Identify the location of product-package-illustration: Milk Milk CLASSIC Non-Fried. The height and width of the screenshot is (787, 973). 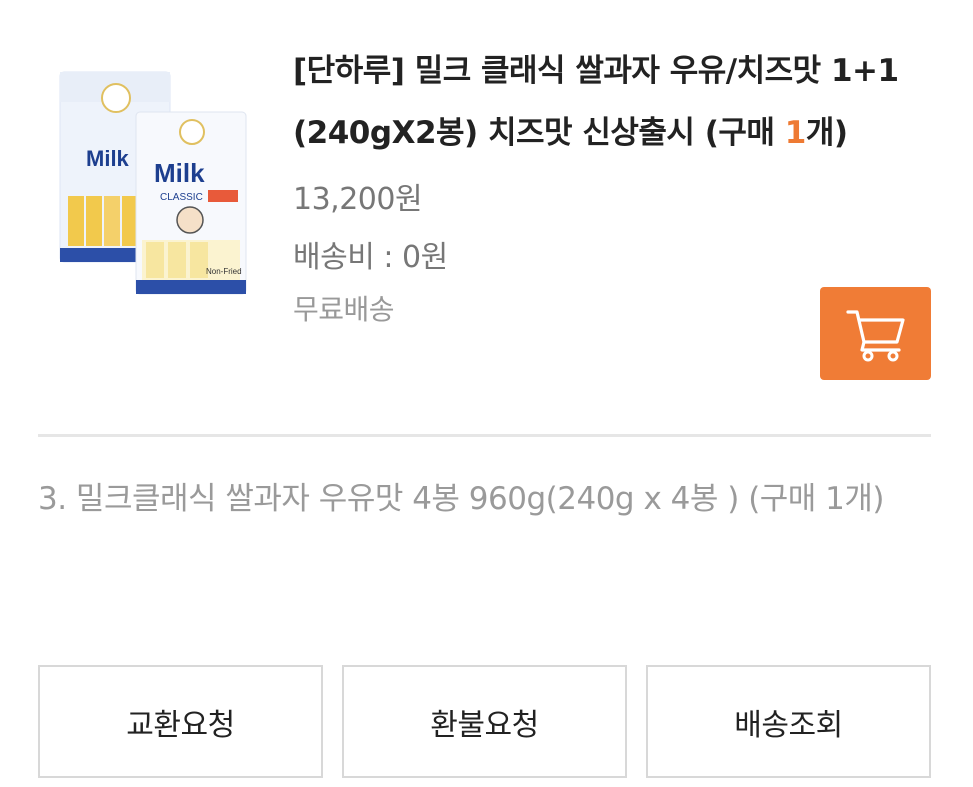
(153, 183).